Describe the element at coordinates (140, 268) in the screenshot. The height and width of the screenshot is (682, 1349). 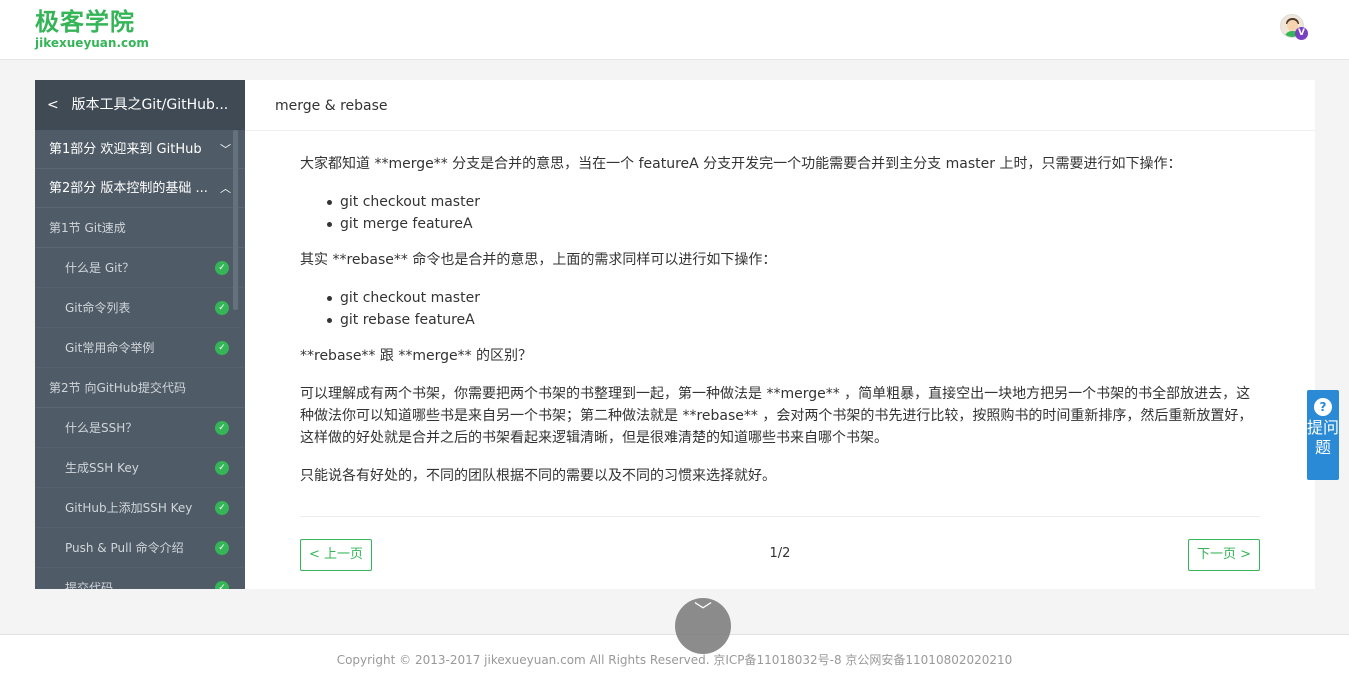
I see `sidebar-lesson: 什么是 Git？ ✓` at that location.